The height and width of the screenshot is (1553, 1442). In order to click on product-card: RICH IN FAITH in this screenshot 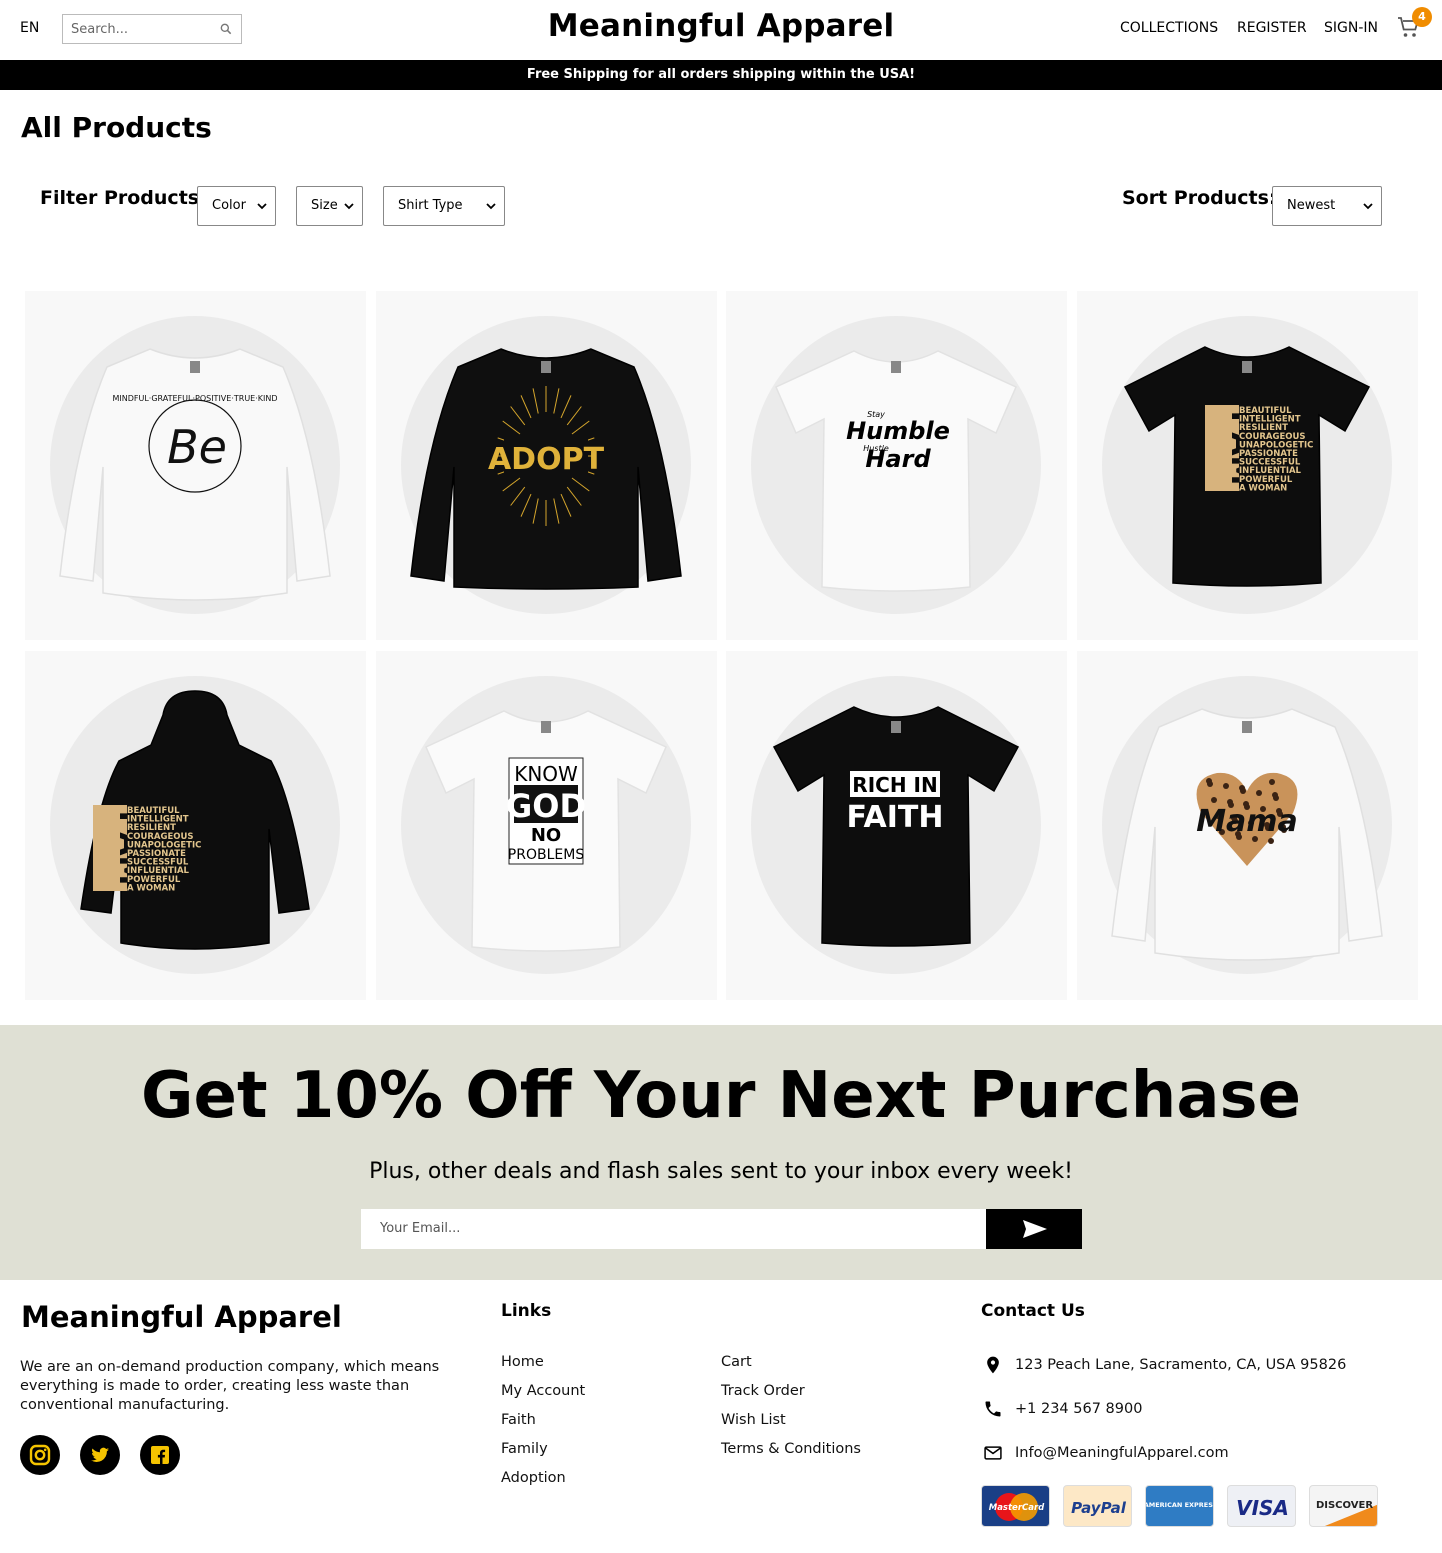, I will do `click(896, 825)`.